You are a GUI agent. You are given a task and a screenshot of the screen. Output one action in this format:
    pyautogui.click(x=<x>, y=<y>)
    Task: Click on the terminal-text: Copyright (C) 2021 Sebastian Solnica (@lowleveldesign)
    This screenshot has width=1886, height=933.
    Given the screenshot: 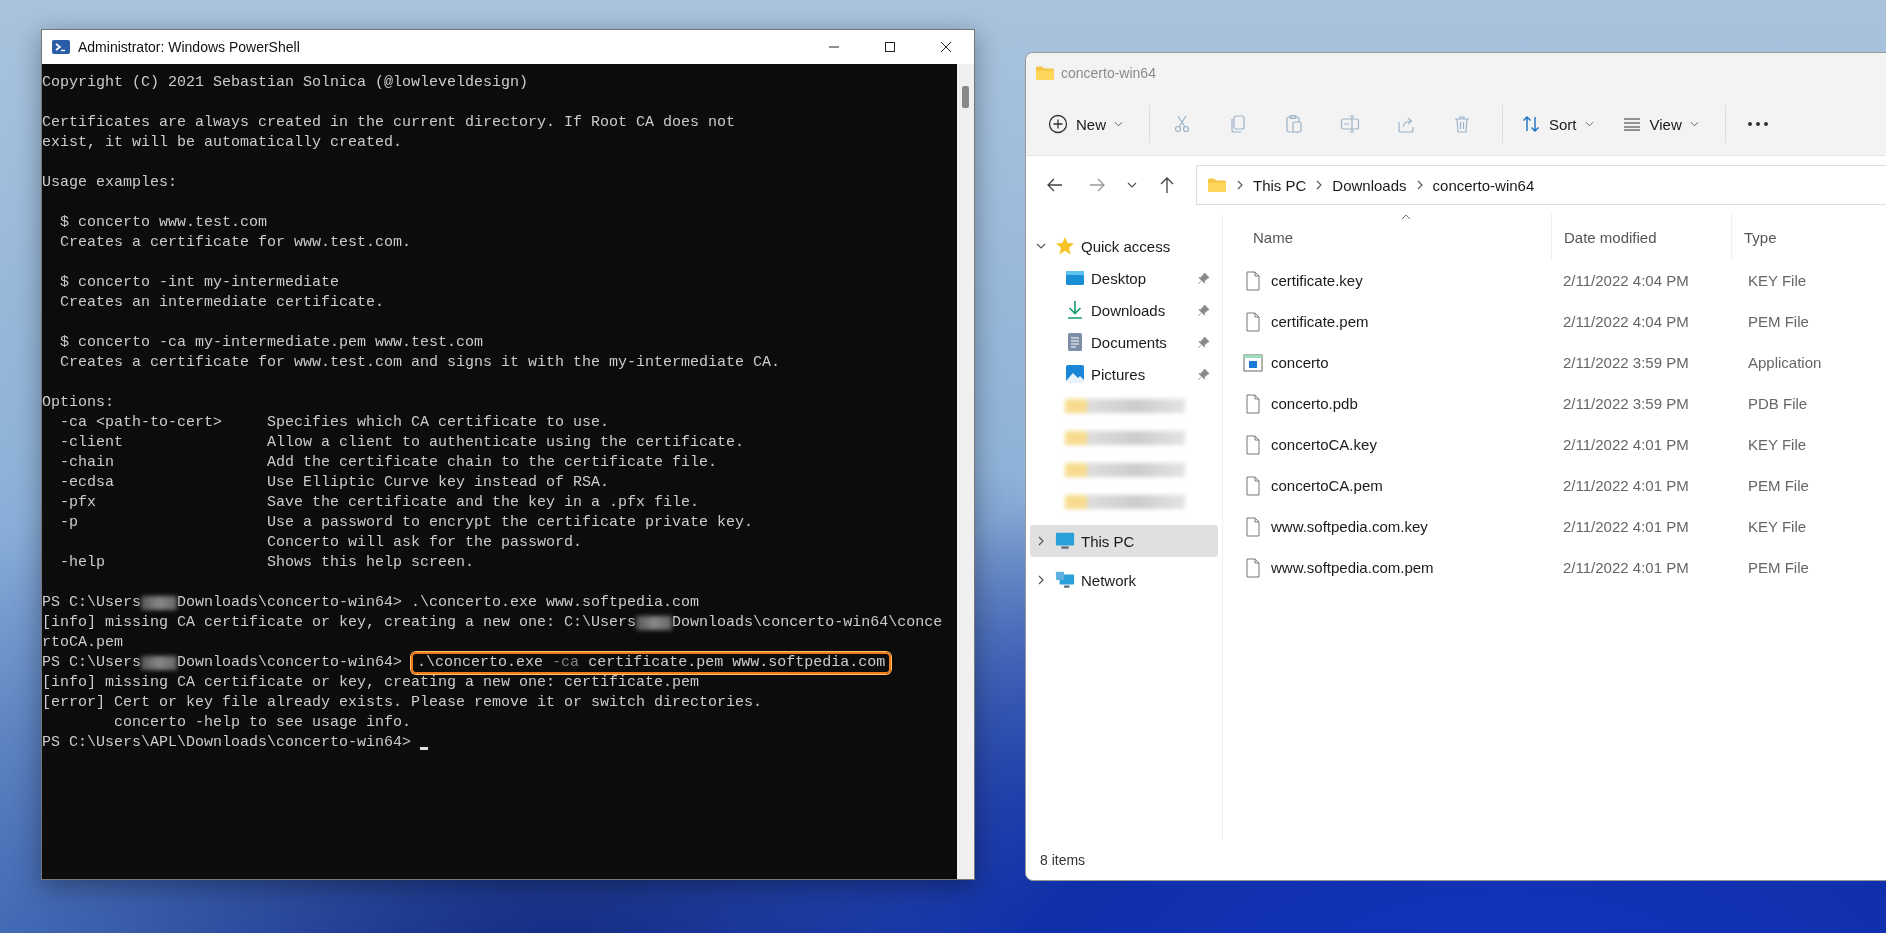 What is the action you would take?
    pyautogui.click(x=285, y=83)
    